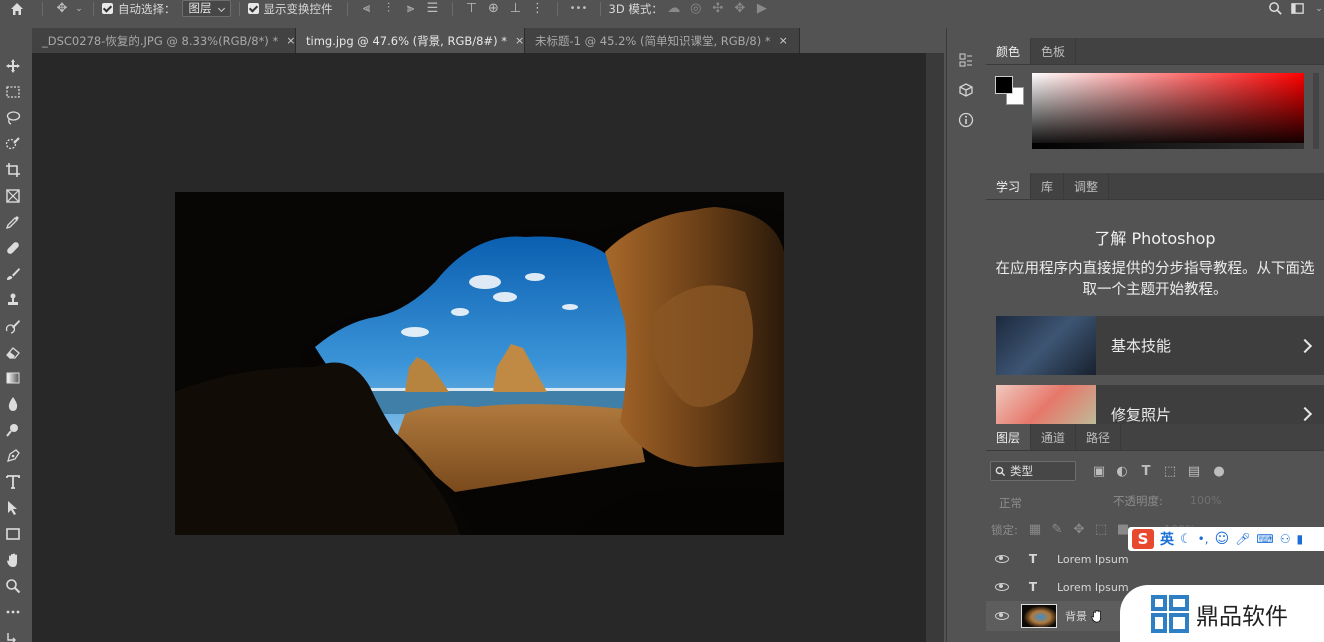 This screenshot has width=1324, height=642. What do you see at coordinates (1122, 471) in the screenshot?
I see `filter-adjustment-icon: ◐` at bounding box center [1122, 471].